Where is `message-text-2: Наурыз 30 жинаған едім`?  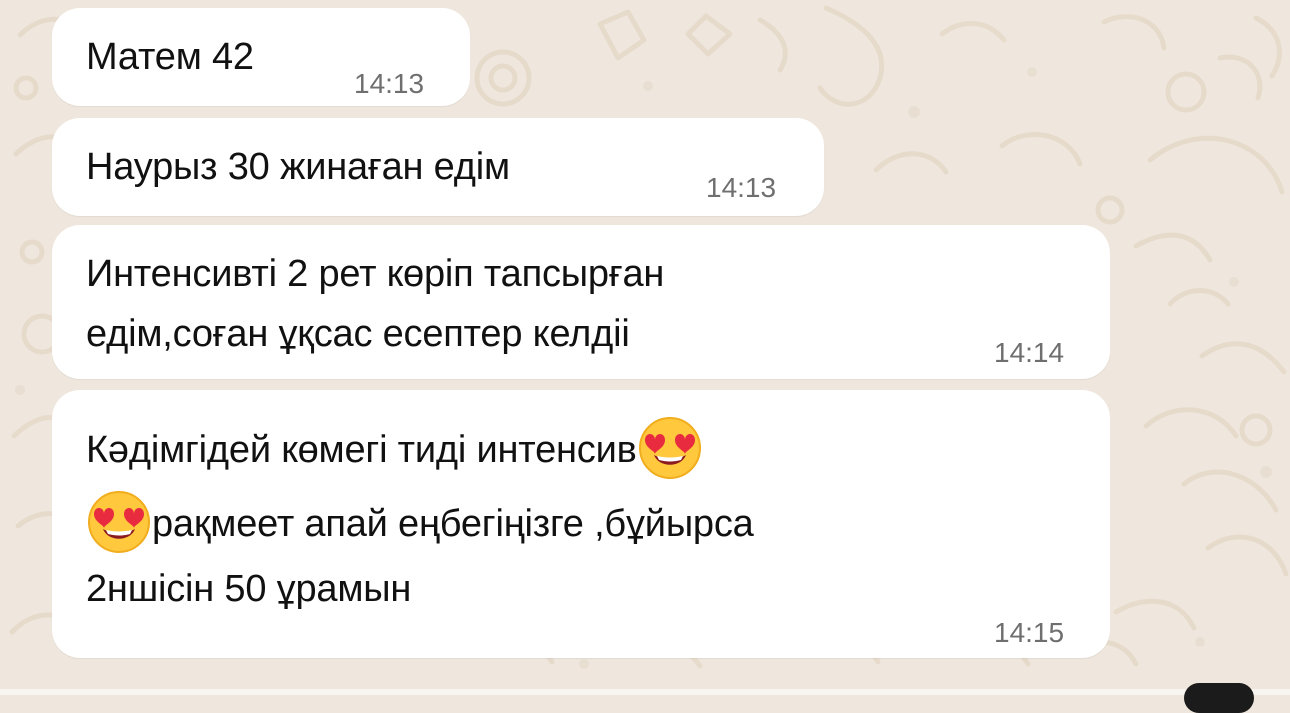
message-text-2: Наурыз 30 жинаған едім is located at coordinates (298, 167).